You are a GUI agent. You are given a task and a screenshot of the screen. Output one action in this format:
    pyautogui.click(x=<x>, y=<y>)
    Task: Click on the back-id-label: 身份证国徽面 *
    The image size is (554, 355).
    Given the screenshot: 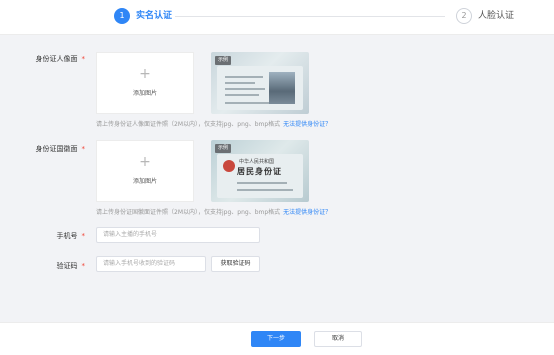 What is the action you would take?
    pyautogui.click(x=43, y=149)
    